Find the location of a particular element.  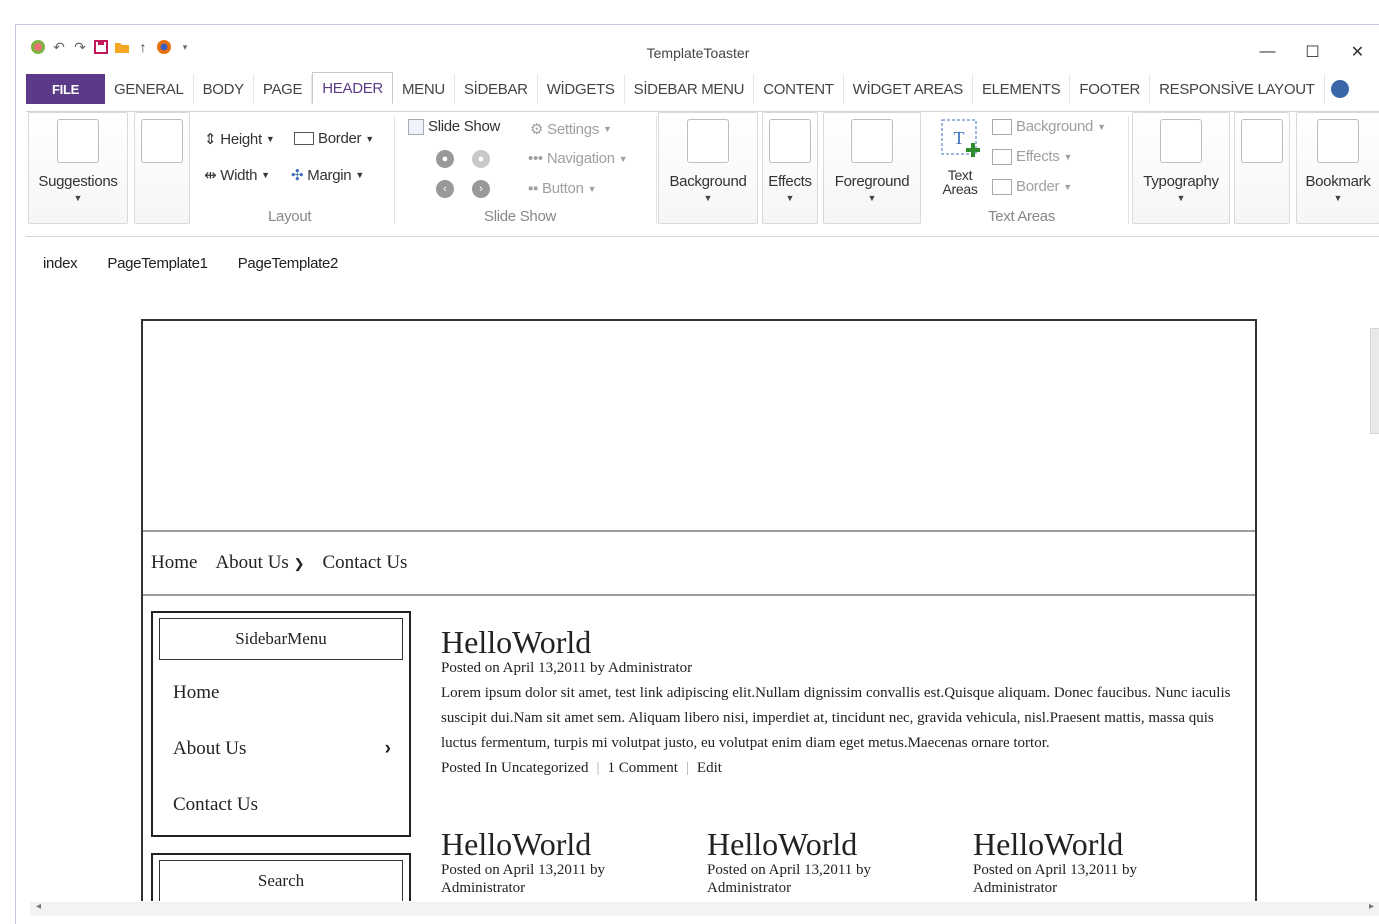

tab-file: FILE is located at coordinates (65, 89).